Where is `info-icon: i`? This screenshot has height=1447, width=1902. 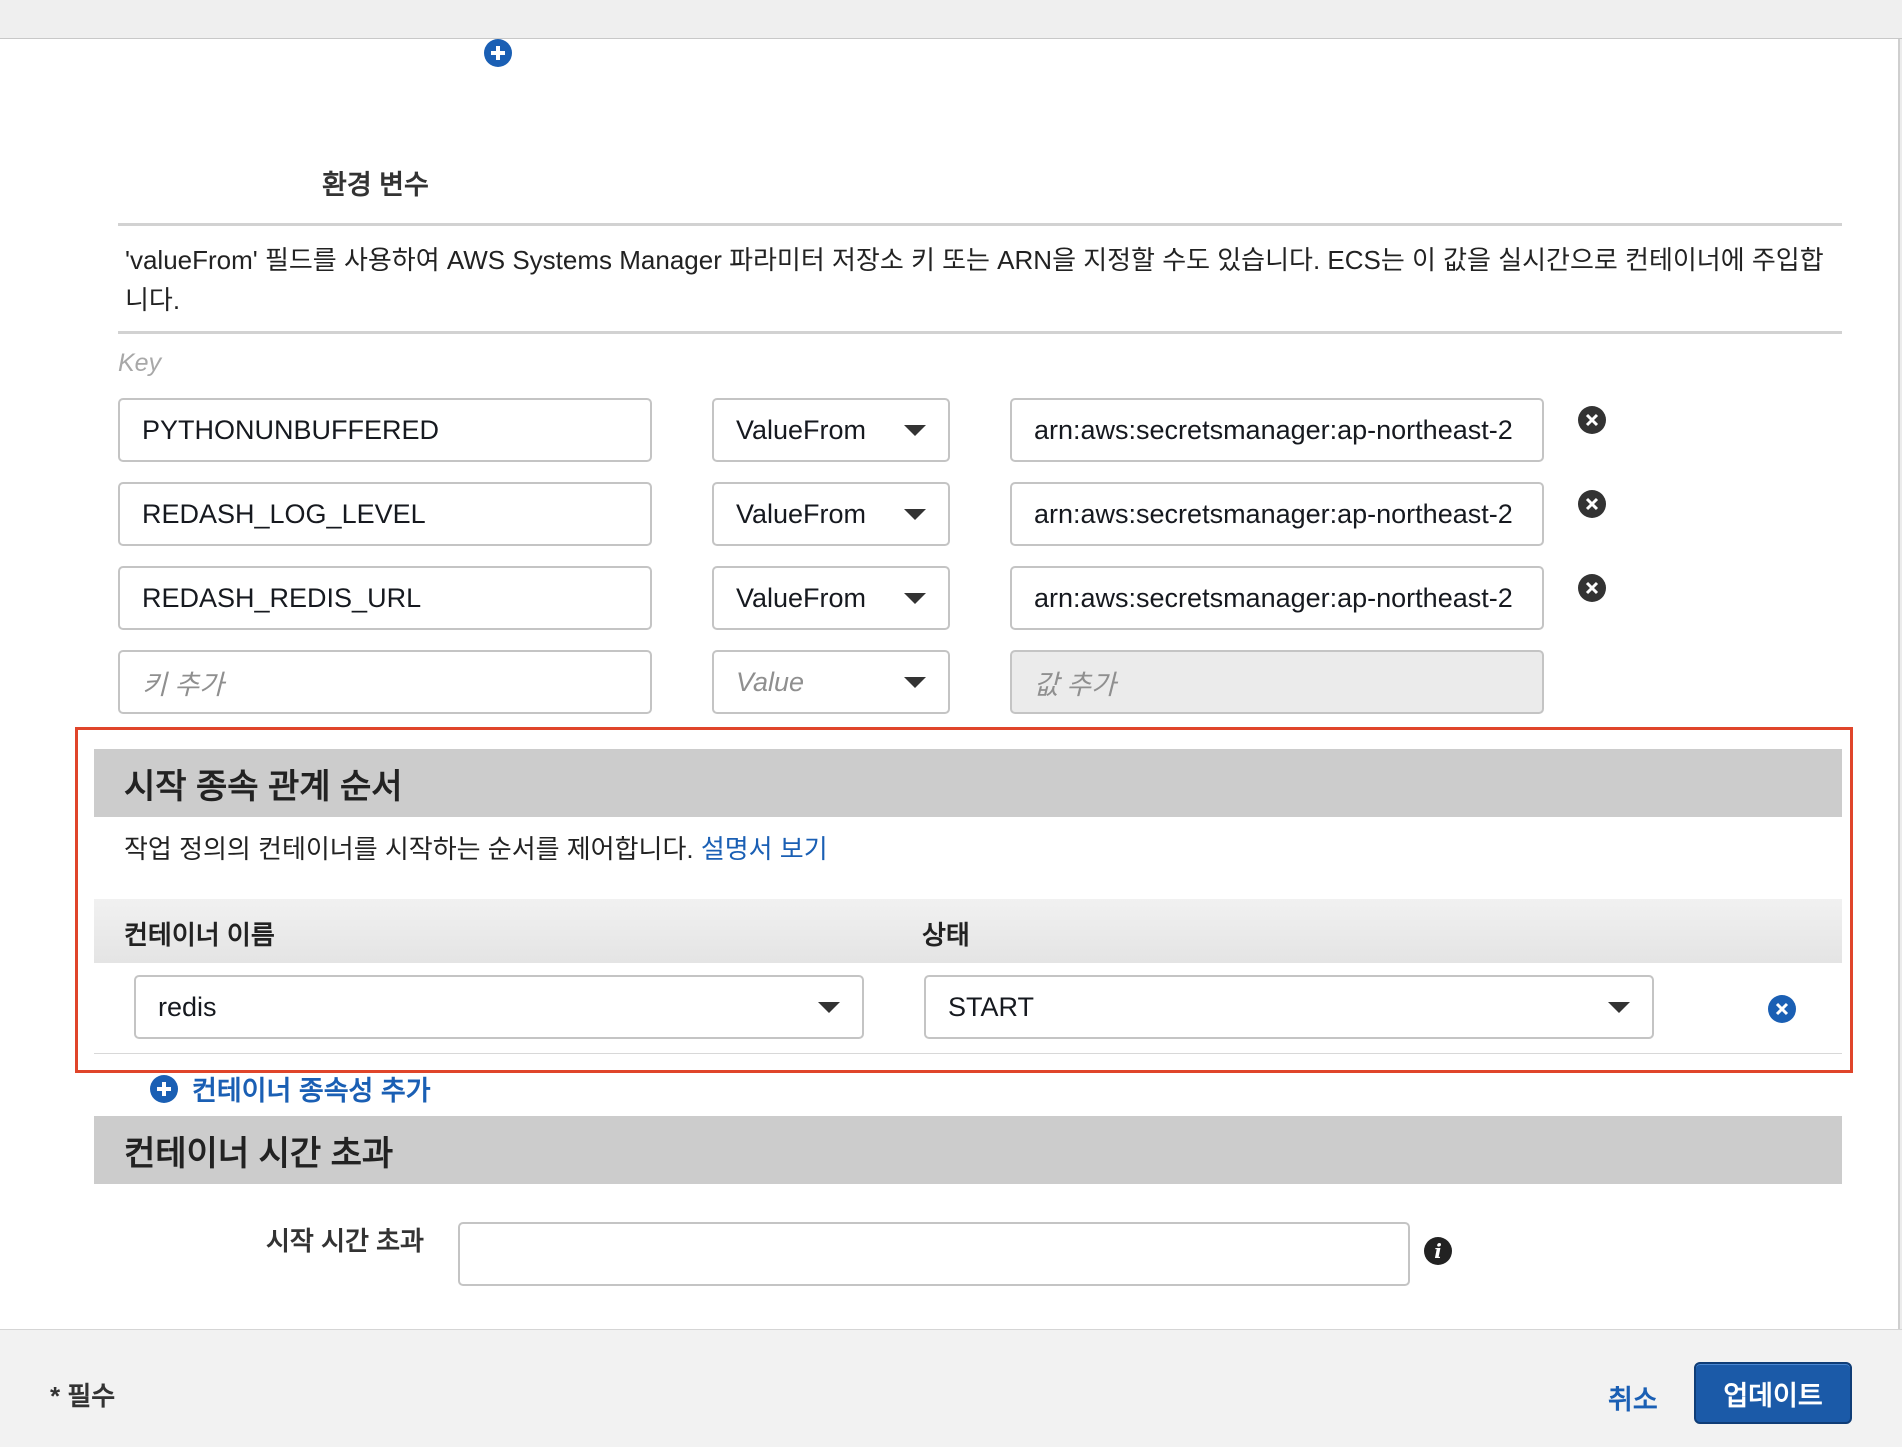 info-icon: i is located at coordinates (1438, 1251).